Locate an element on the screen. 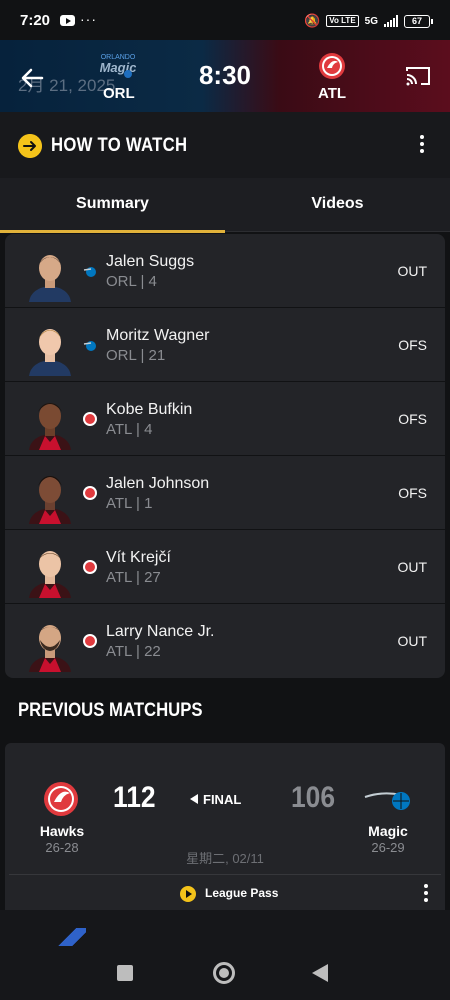 This screenshot has height=1000, width=450. player-team-number: ATL | 22 is located at coordinates (133, 651).